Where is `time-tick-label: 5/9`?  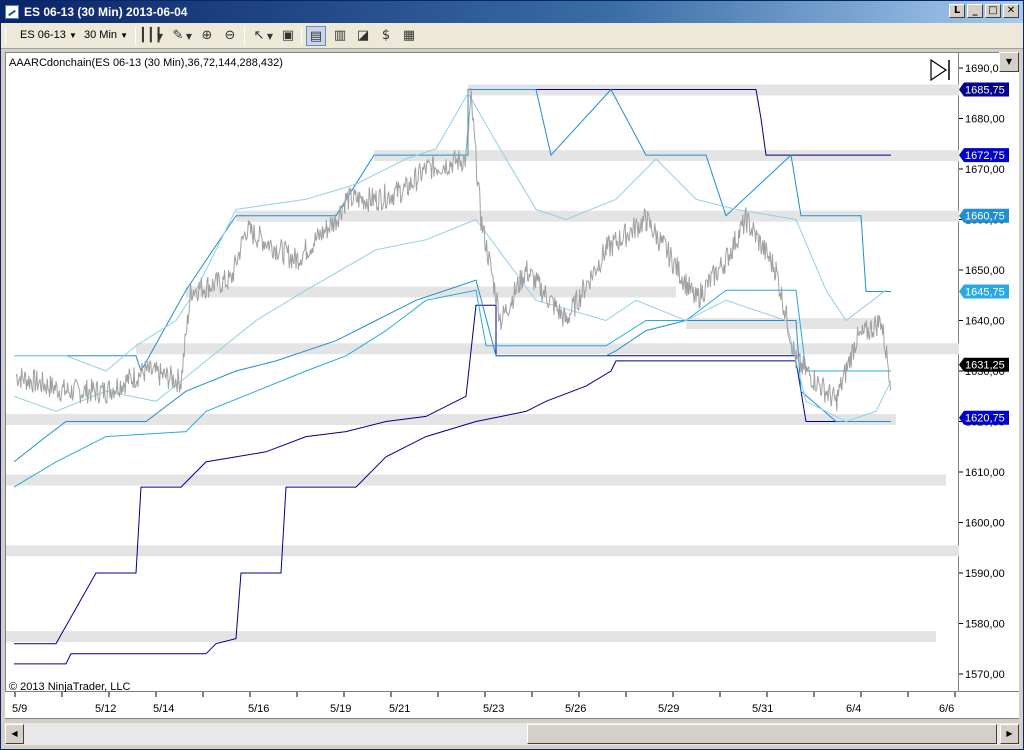
time-tick-label: 5/9 is located at coordinates (19, 709).